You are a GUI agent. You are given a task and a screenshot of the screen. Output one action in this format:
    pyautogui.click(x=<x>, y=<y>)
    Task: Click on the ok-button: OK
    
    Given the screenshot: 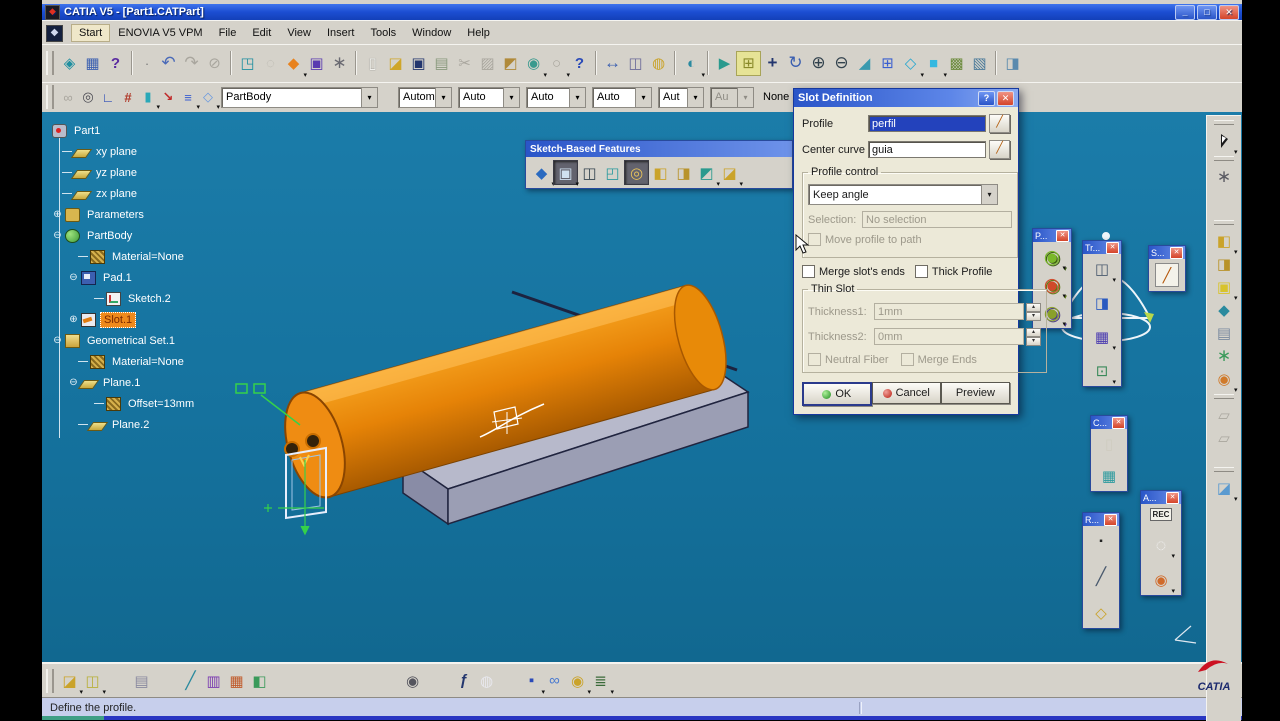 What is the action you would take?
    pyautogui.click(x=837, y=394)
    